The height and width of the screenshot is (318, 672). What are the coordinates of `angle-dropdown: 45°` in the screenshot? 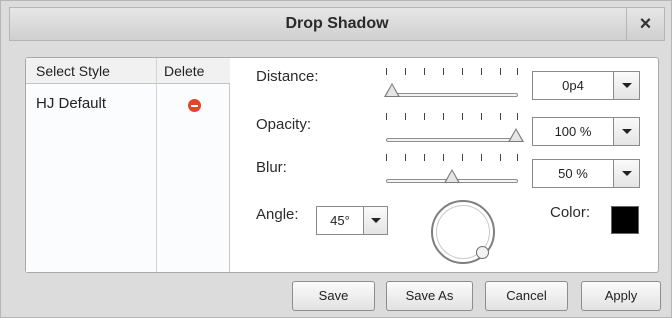 It's located at (352, 220).